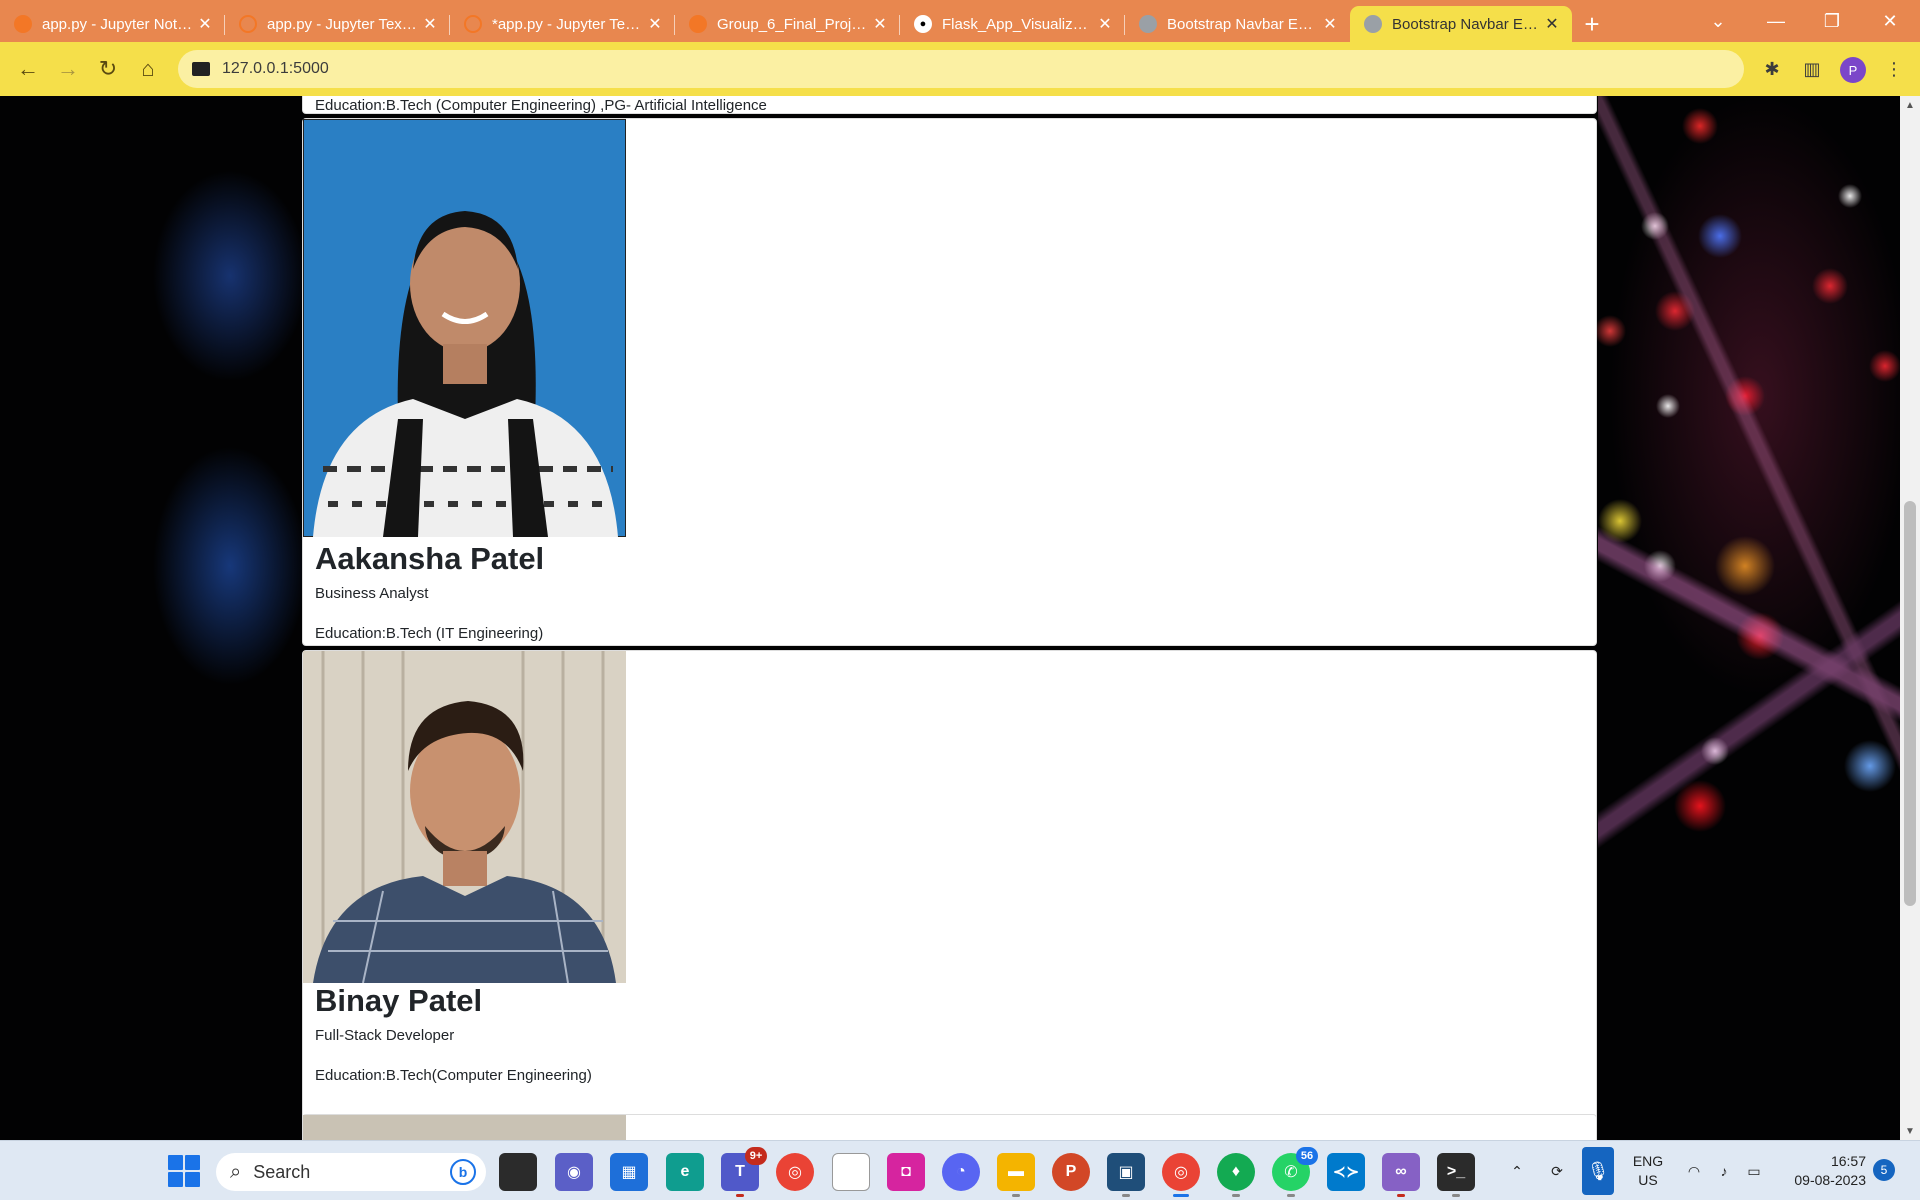  I want to click on search-placeholder: Search, so click(282, 1171).